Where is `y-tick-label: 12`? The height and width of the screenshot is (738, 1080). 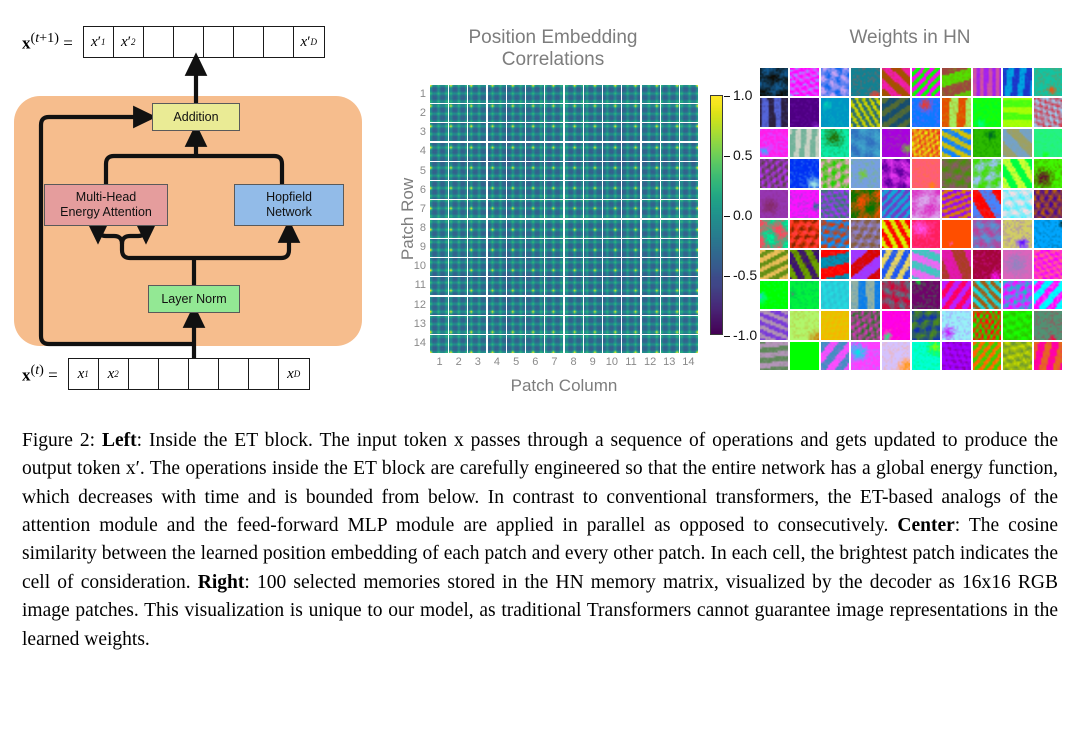 y-tick-label: 12 is located at coordinates (419, 304).